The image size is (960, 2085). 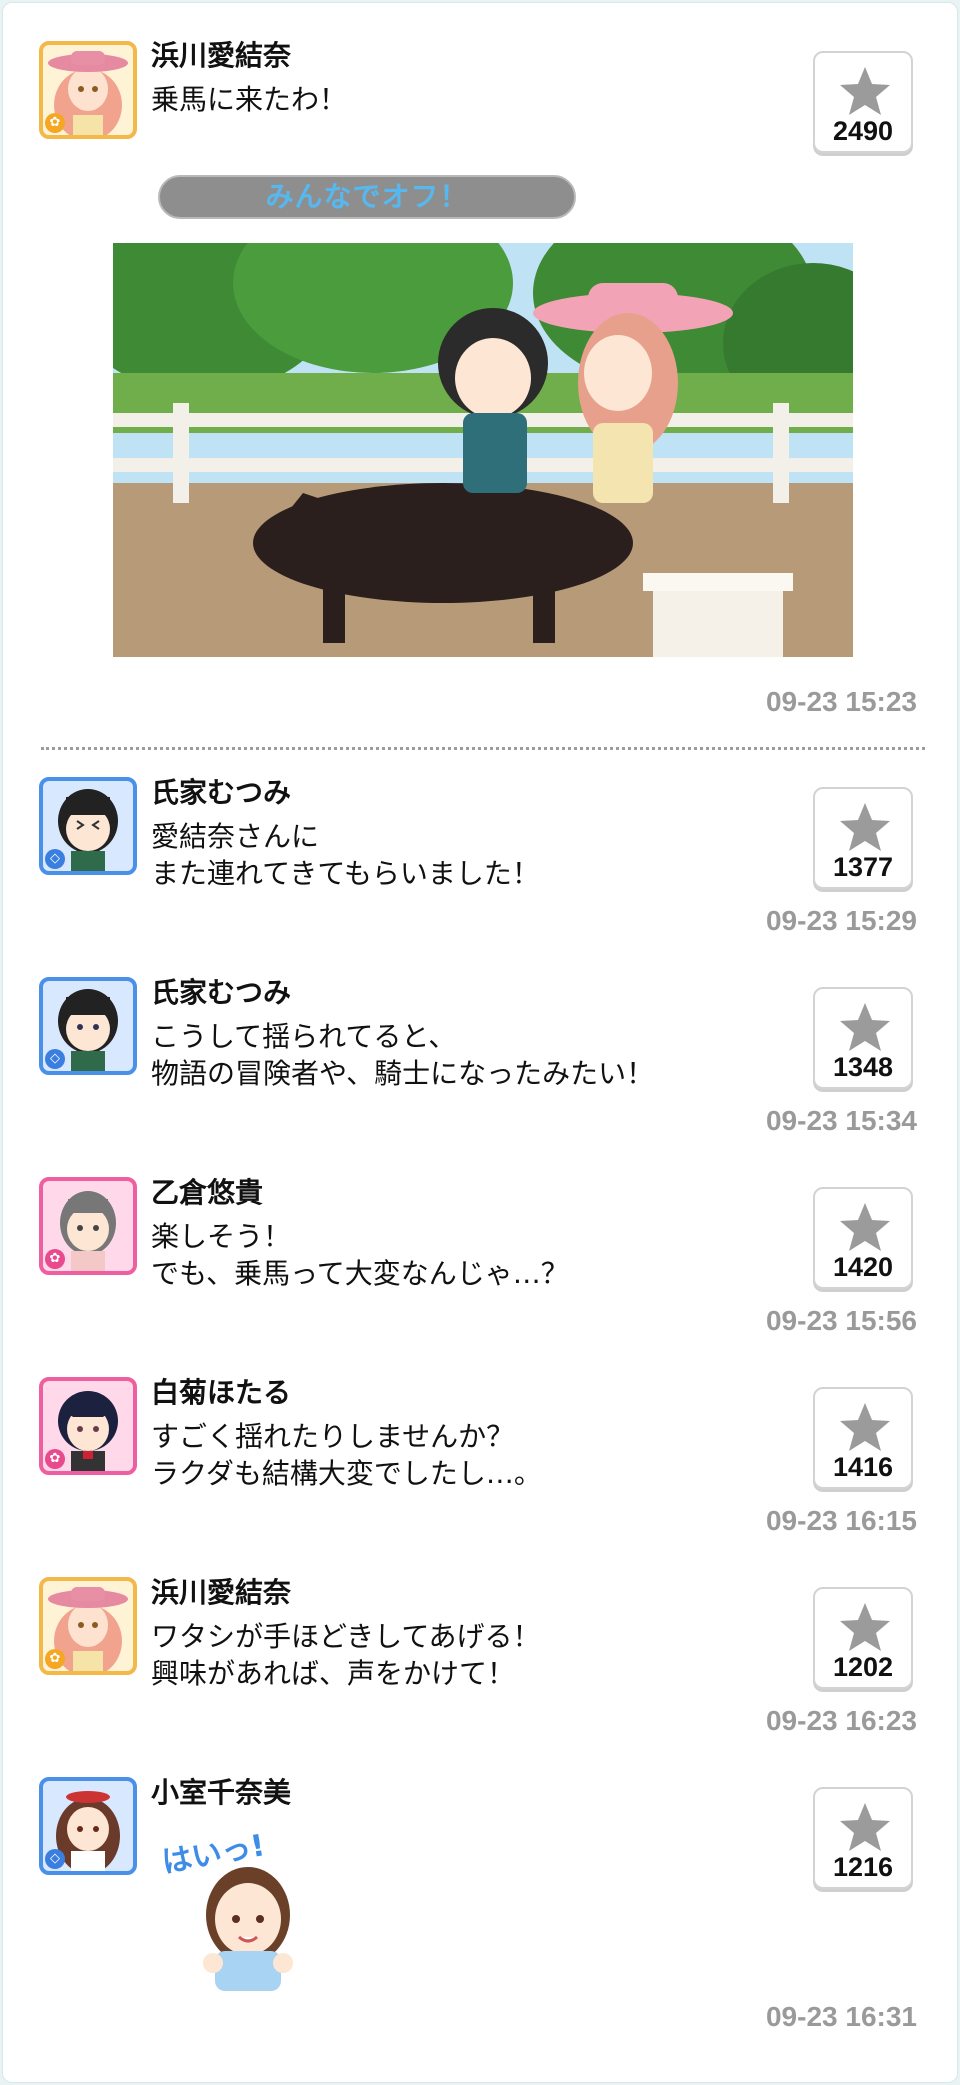 I want to click on like-button: 1420, so click(x=863, y=1238).